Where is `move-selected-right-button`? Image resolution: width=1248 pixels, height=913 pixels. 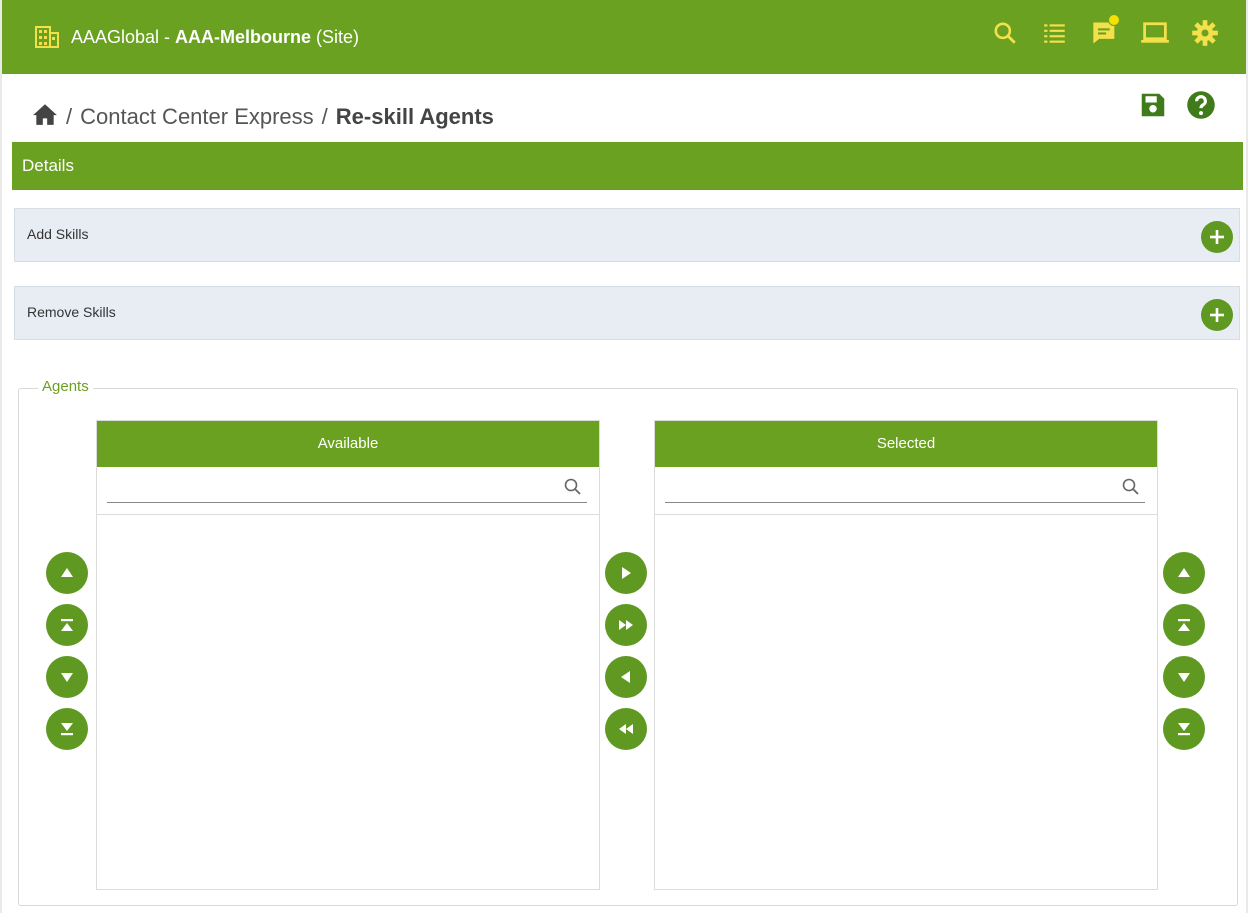 move-selected-right-button is located at coordinates (626, 573).